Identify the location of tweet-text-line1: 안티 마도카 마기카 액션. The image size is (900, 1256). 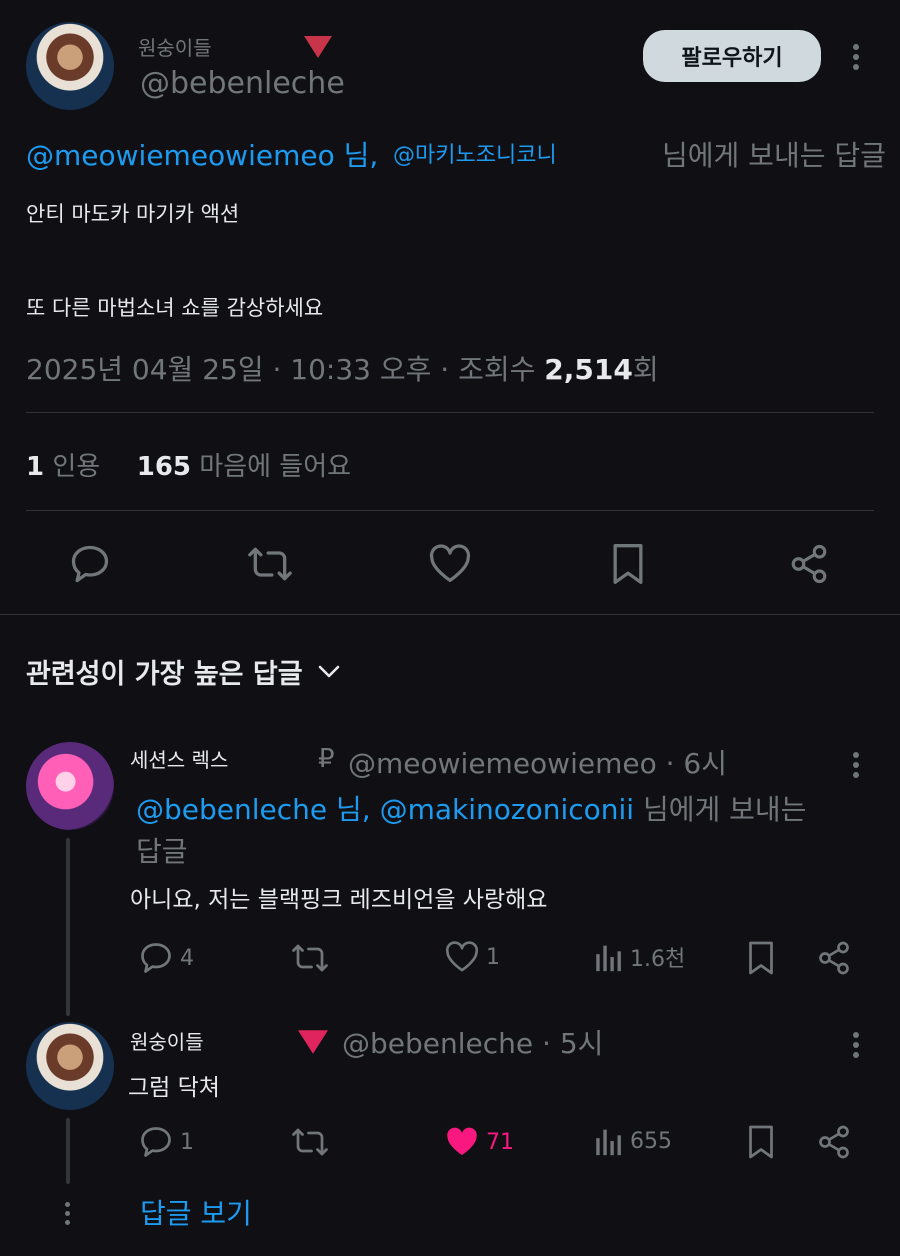
(133, 214).